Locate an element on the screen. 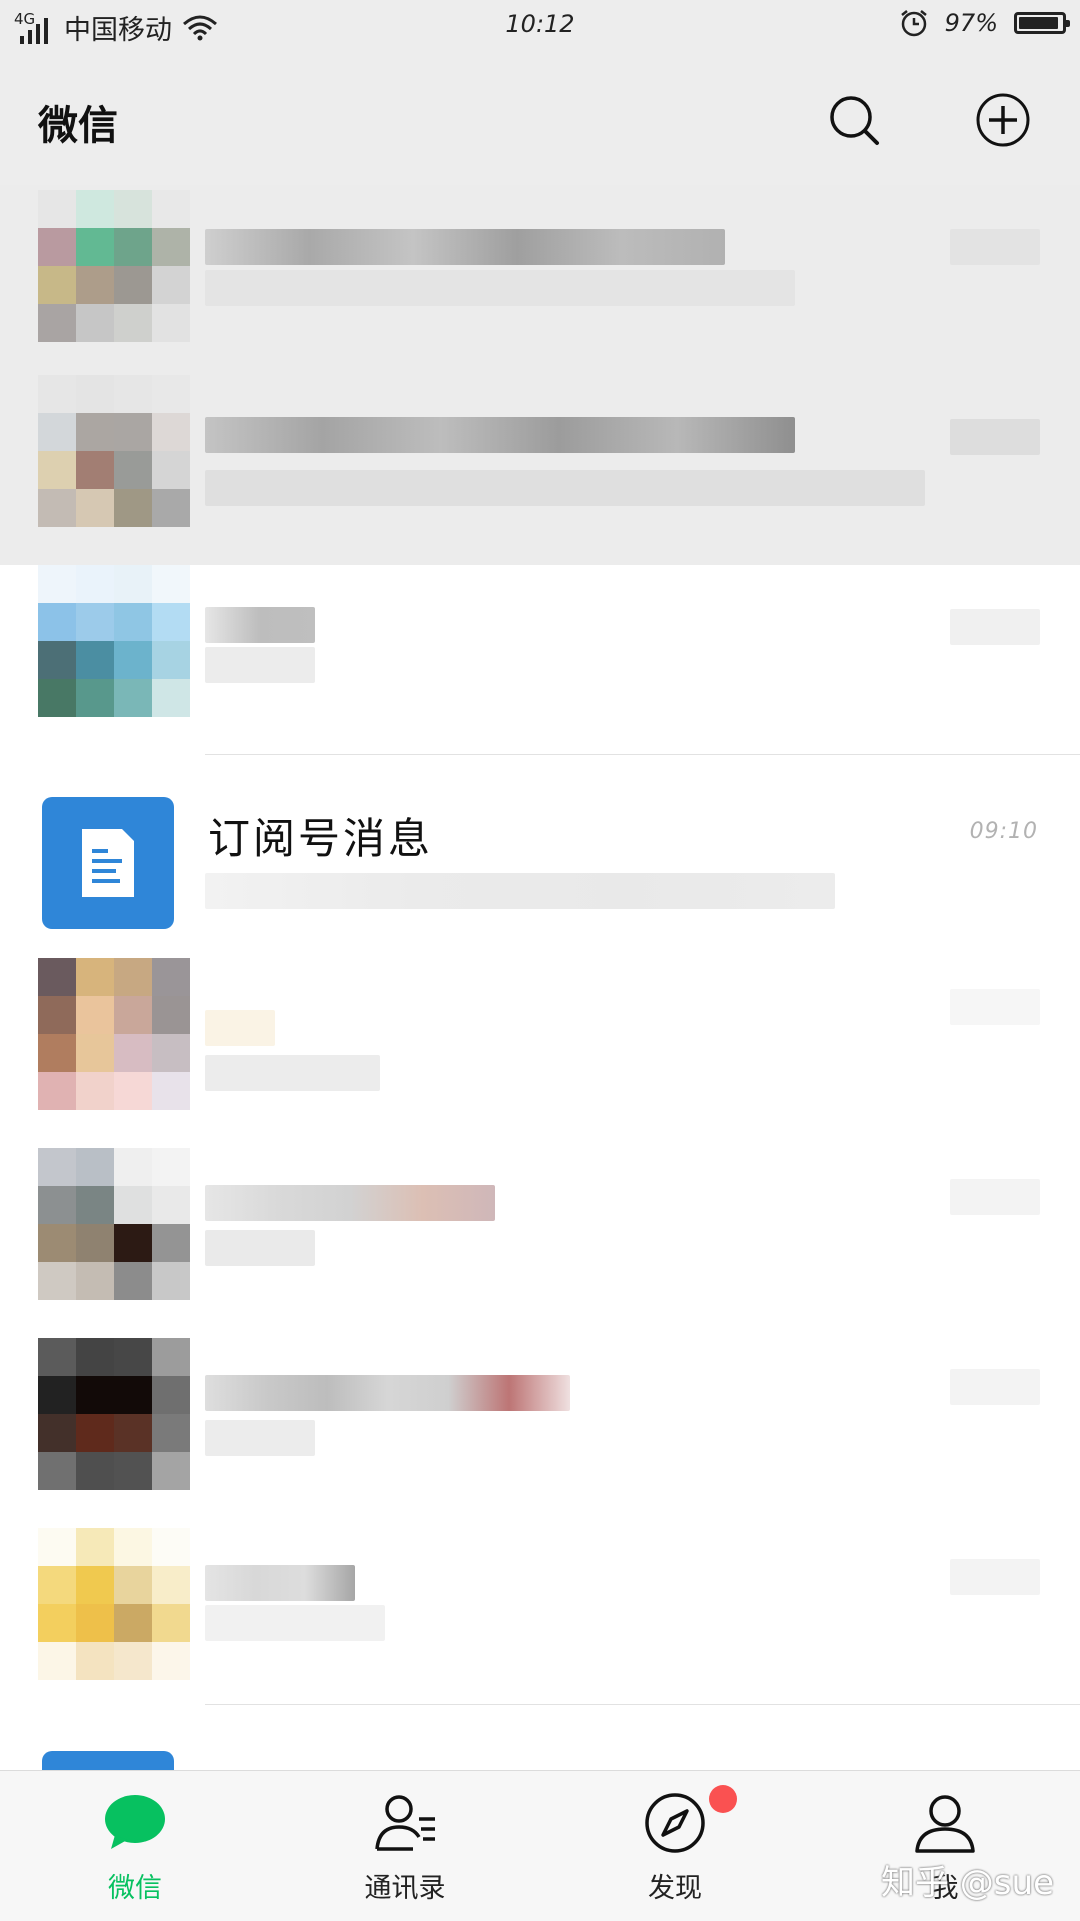  person-icon is located at coordinates (945, 1824).